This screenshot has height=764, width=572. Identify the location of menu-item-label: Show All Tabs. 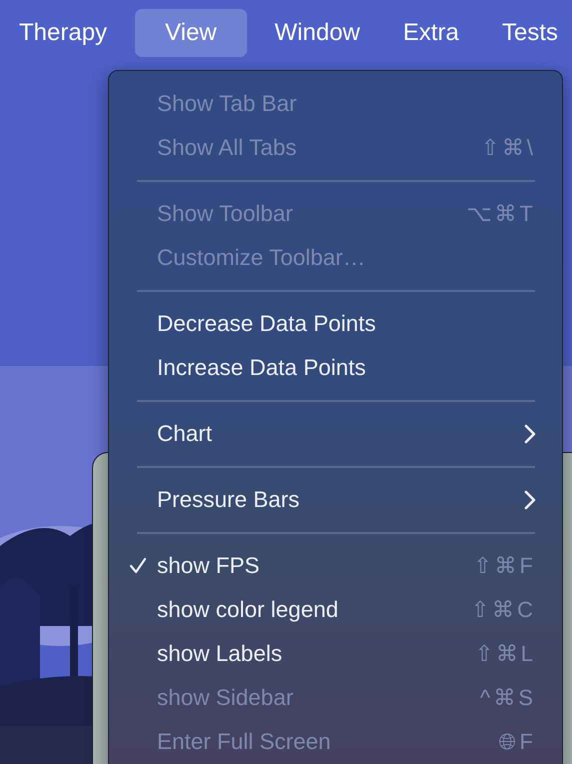
(227, 148).